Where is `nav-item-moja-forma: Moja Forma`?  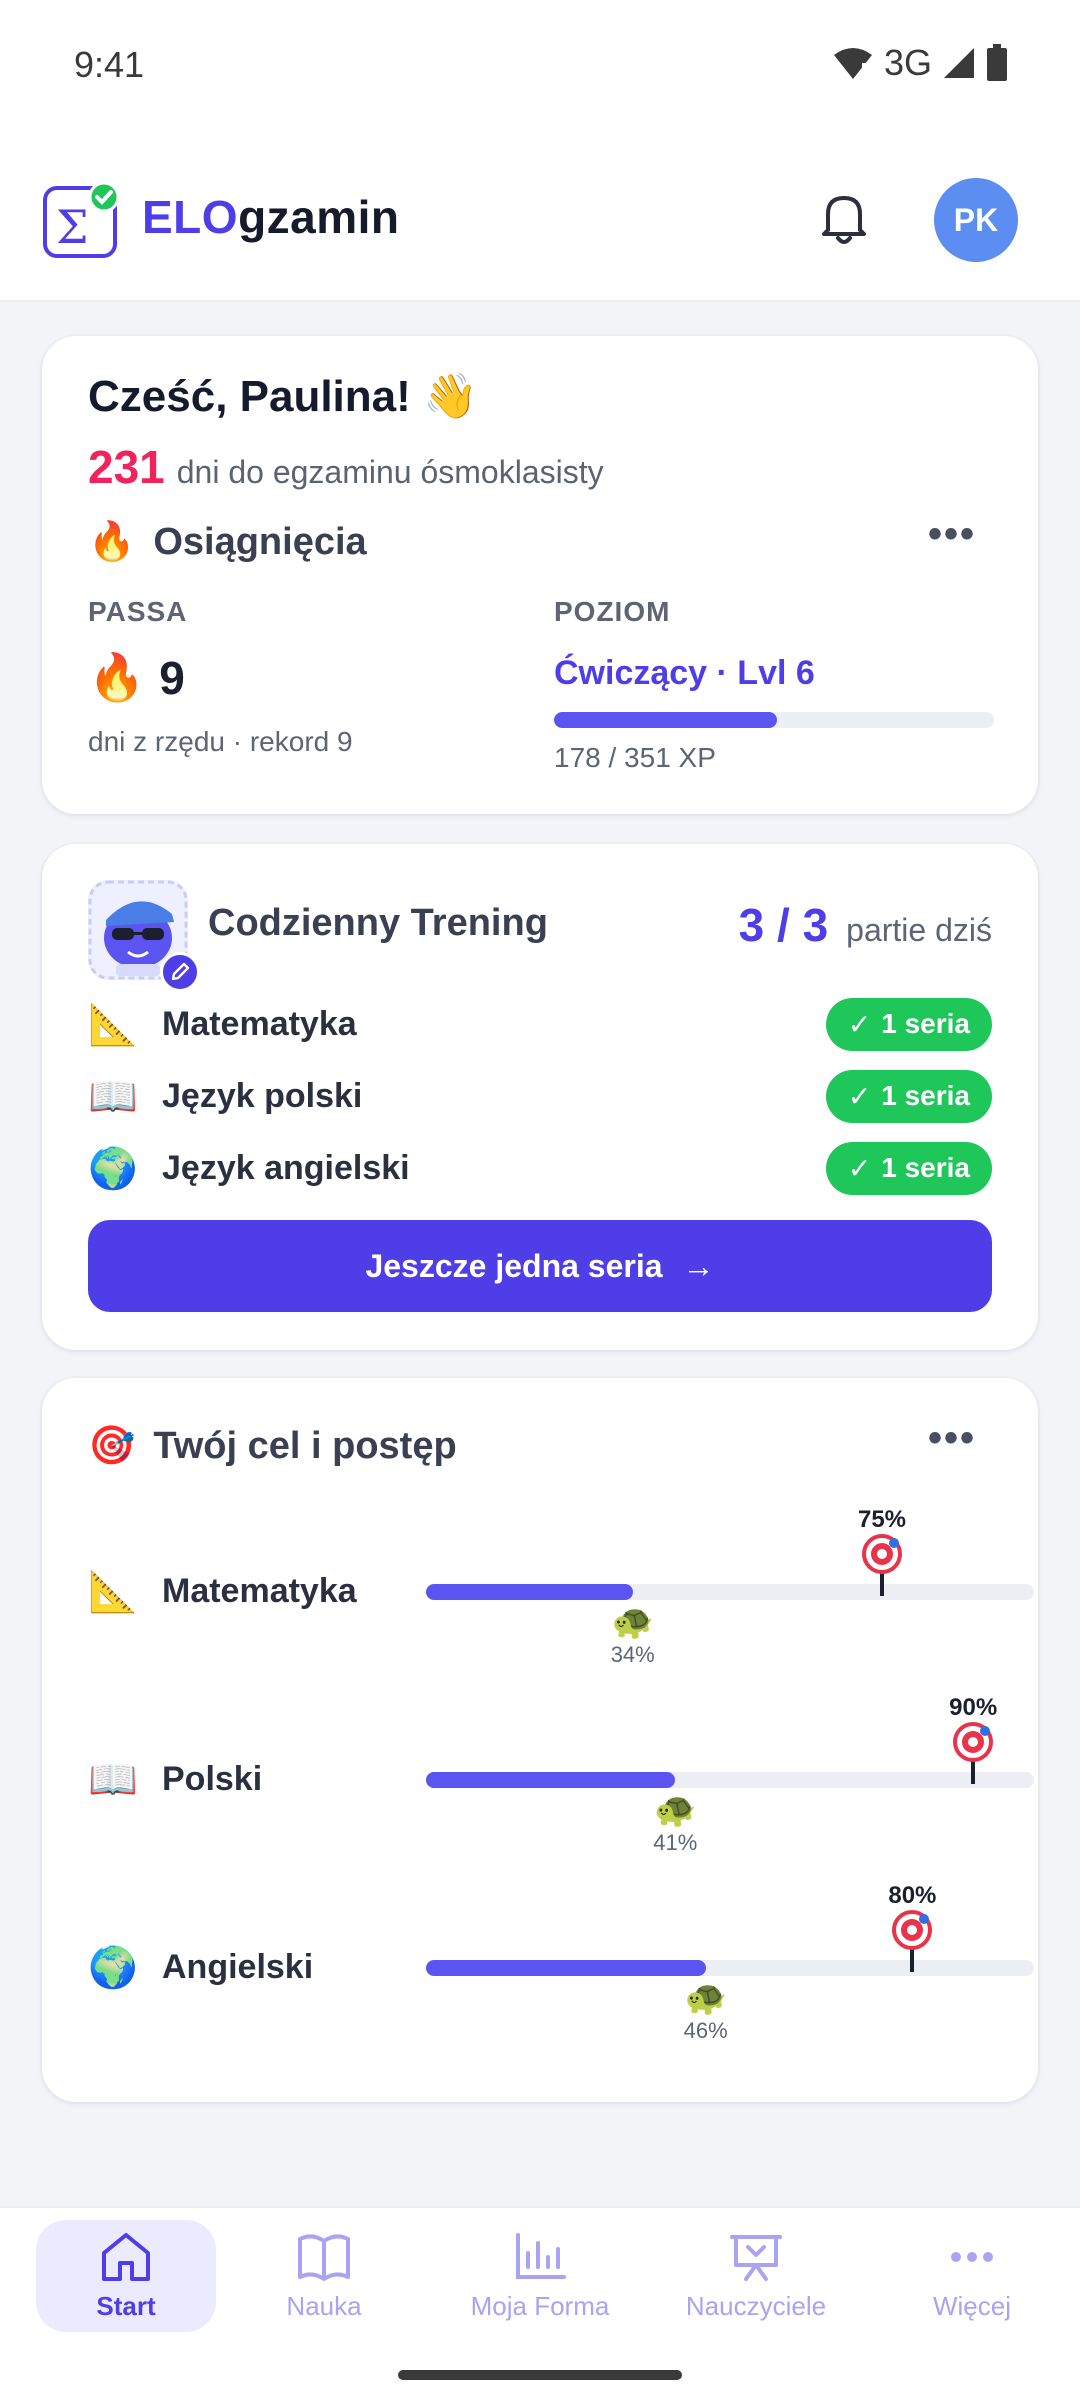 nav-item-moja-forma: Moja Forma is located at coordinates (540, 2276).